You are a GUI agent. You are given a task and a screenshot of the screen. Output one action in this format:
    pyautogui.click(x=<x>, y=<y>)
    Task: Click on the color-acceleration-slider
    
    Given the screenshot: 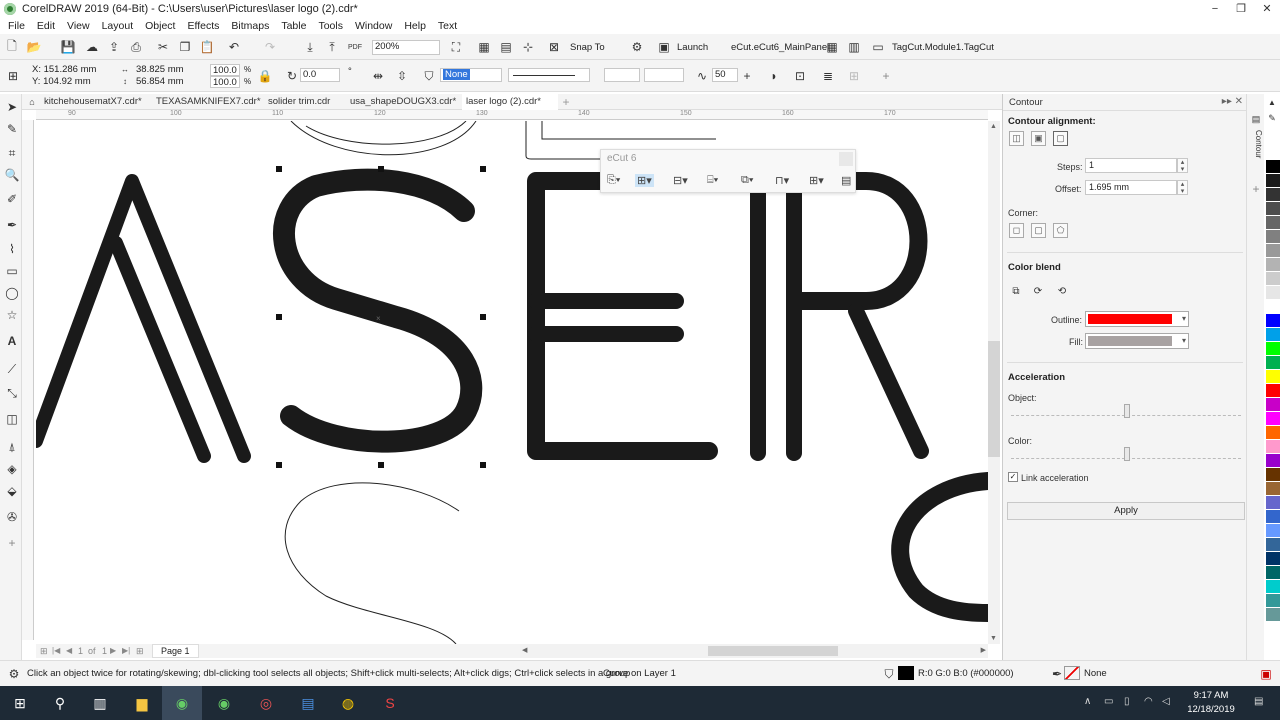 What is the action you would take?
    pyautogui.click(x=1126, y=454)
    